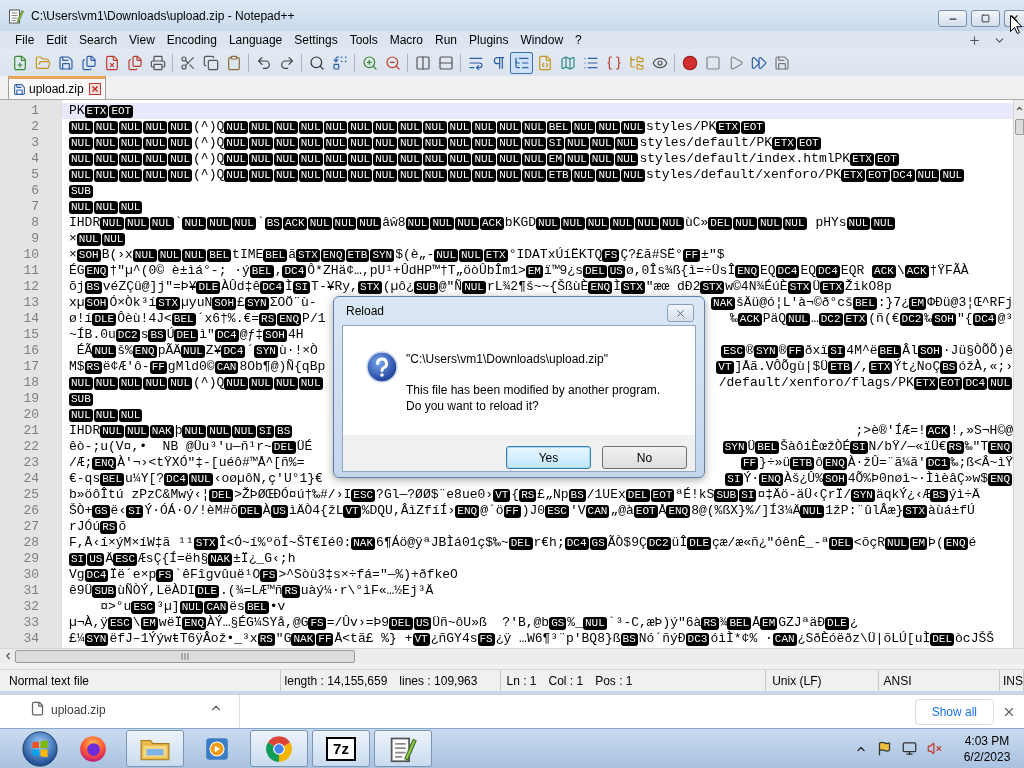  I want to click on scroll-up-icon, so click(1019, 108).